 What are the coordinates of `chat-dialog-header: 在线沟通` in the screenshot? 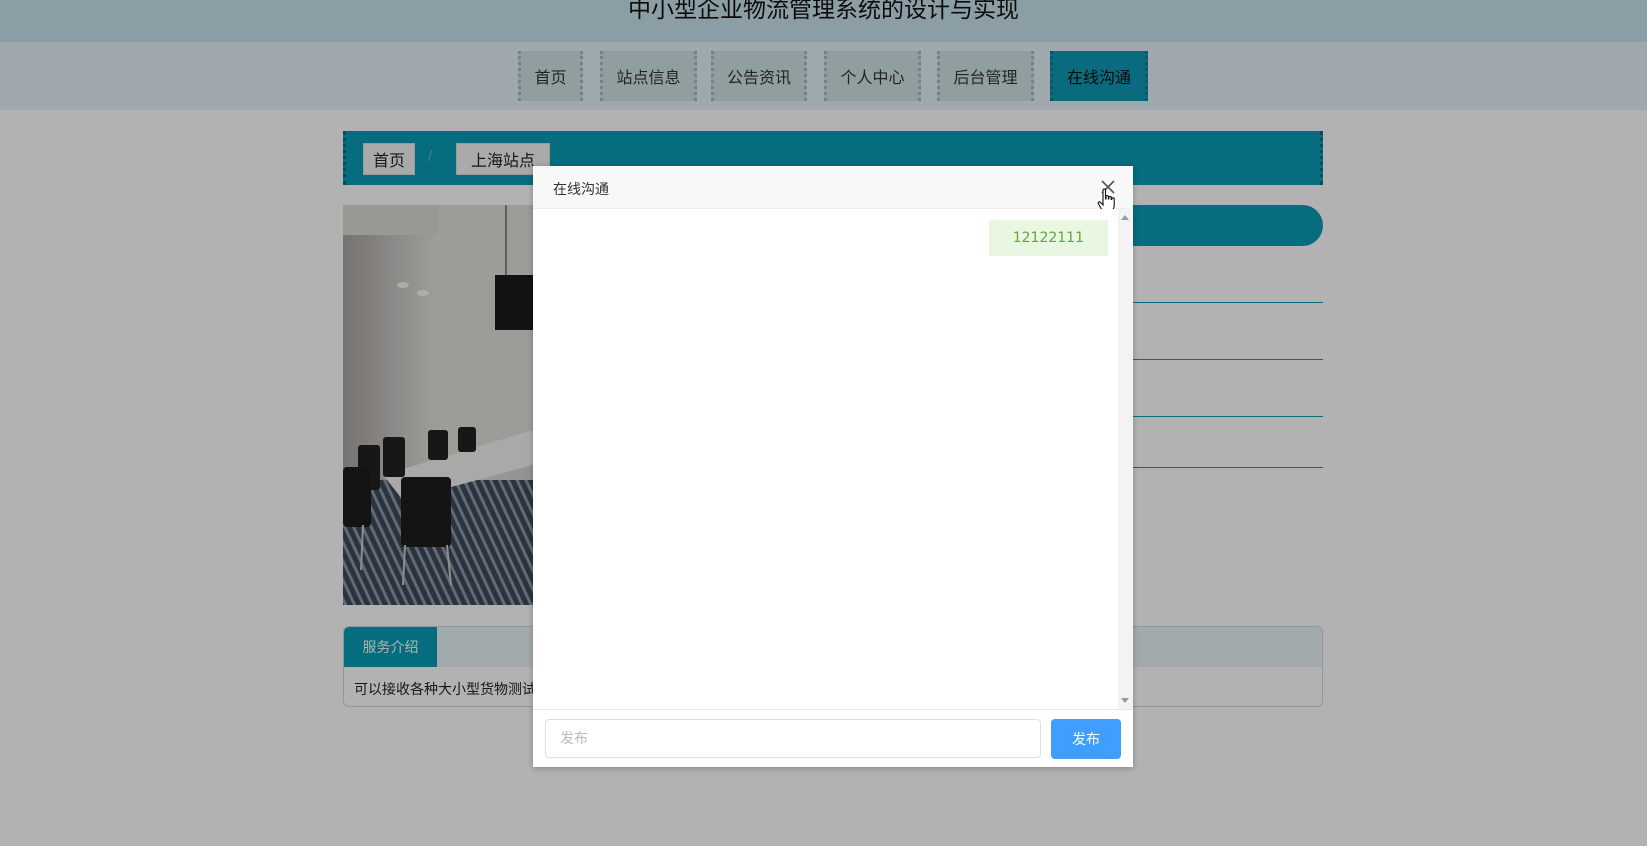 It's located at (833, 189).